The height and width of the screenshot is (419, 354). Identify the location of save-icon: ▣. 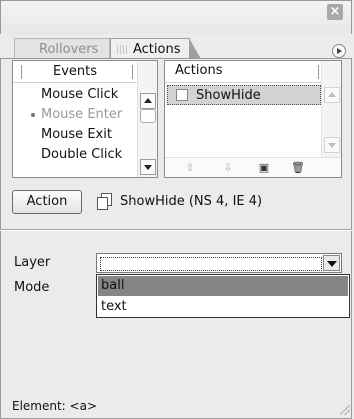
(264, 168).